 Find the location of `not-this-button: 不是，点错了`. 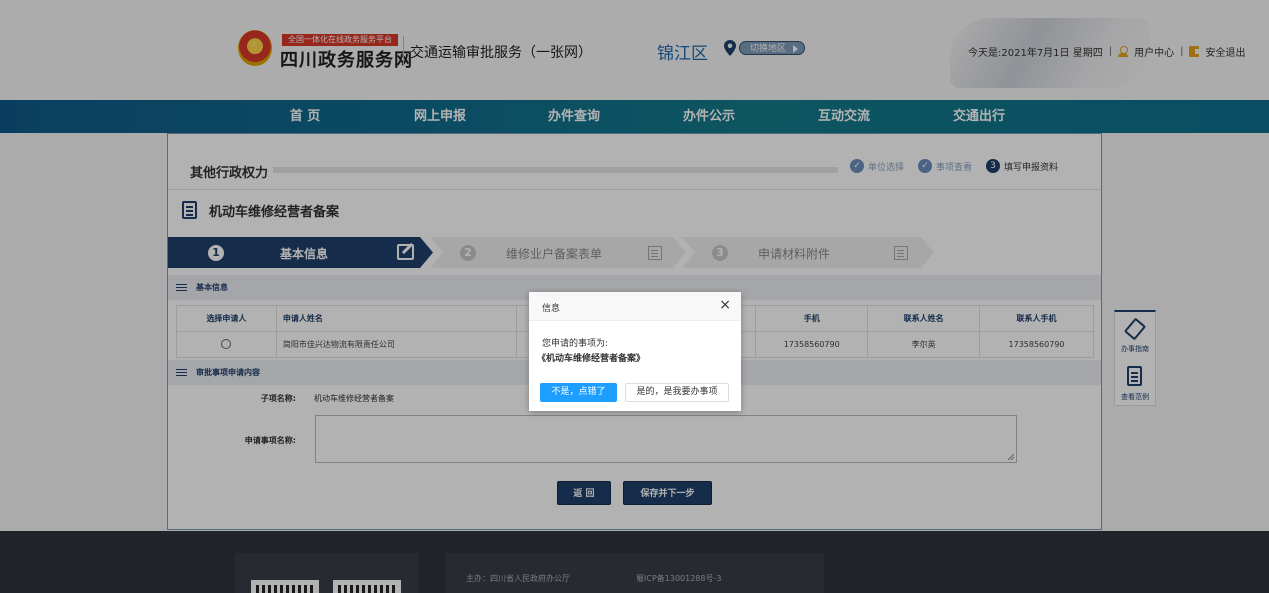

not-this-button: 不是，点错了 is located at coordinates (578, 392).